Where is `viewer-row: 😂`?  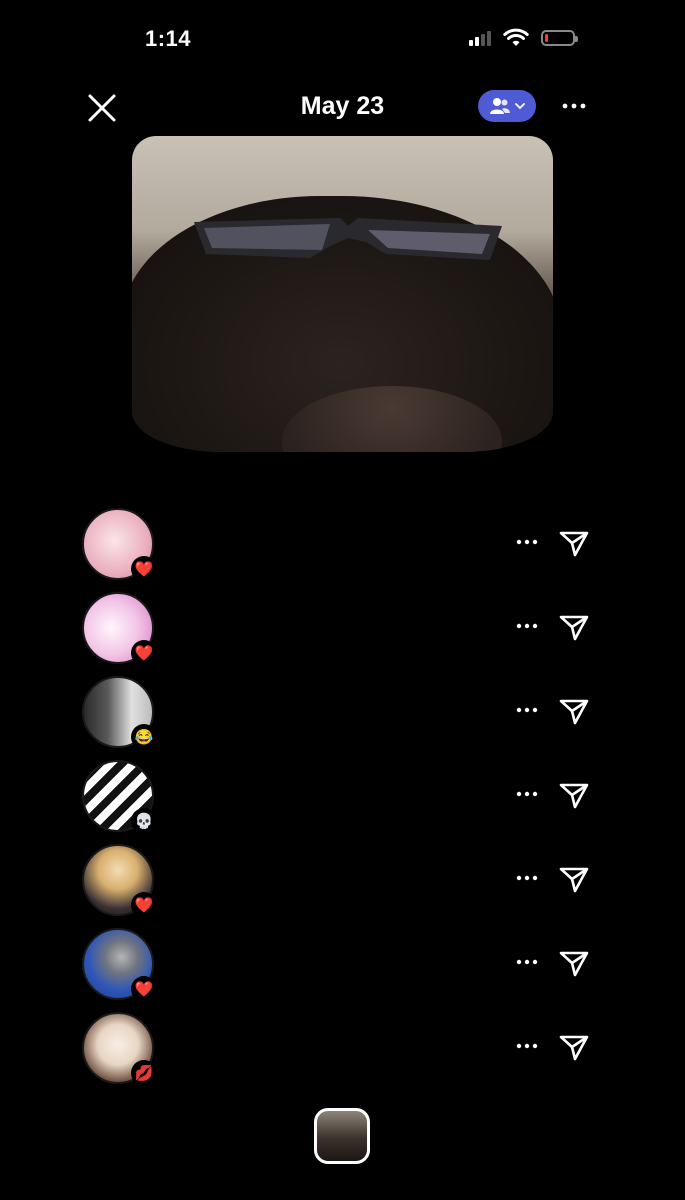
viewer-row: 😂 is located at coordinates (342, 715).